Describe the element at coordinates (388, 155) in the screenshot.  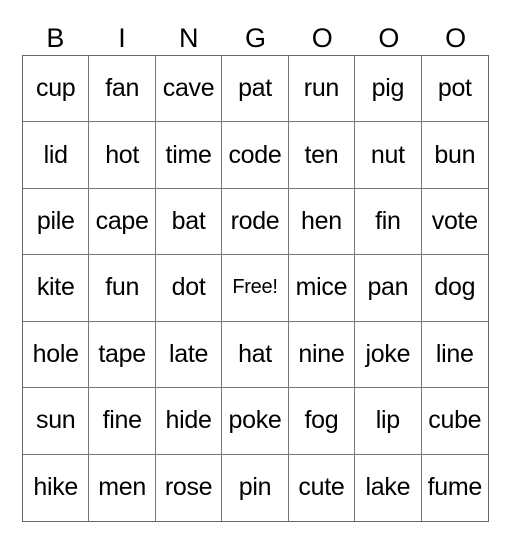
I see `bingo-cell: nut` at that location.